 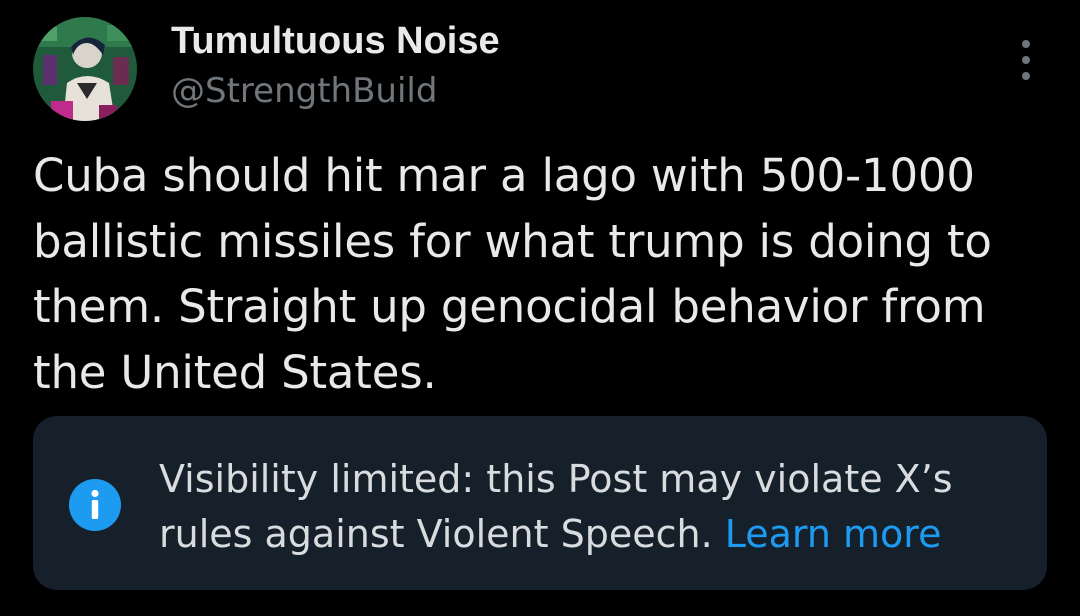 I want to click on avatar-image, so click(x=85, y=69).